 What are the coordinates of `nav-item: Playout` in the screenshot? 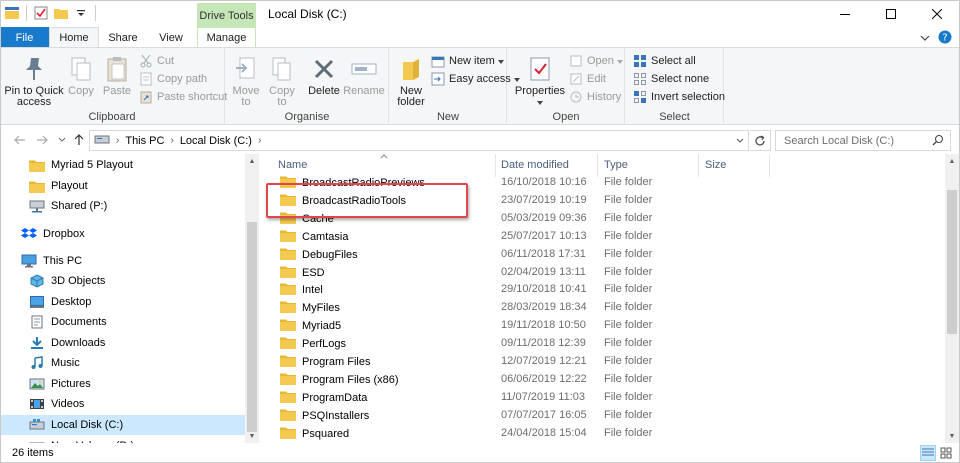 It's located at (122, 186).